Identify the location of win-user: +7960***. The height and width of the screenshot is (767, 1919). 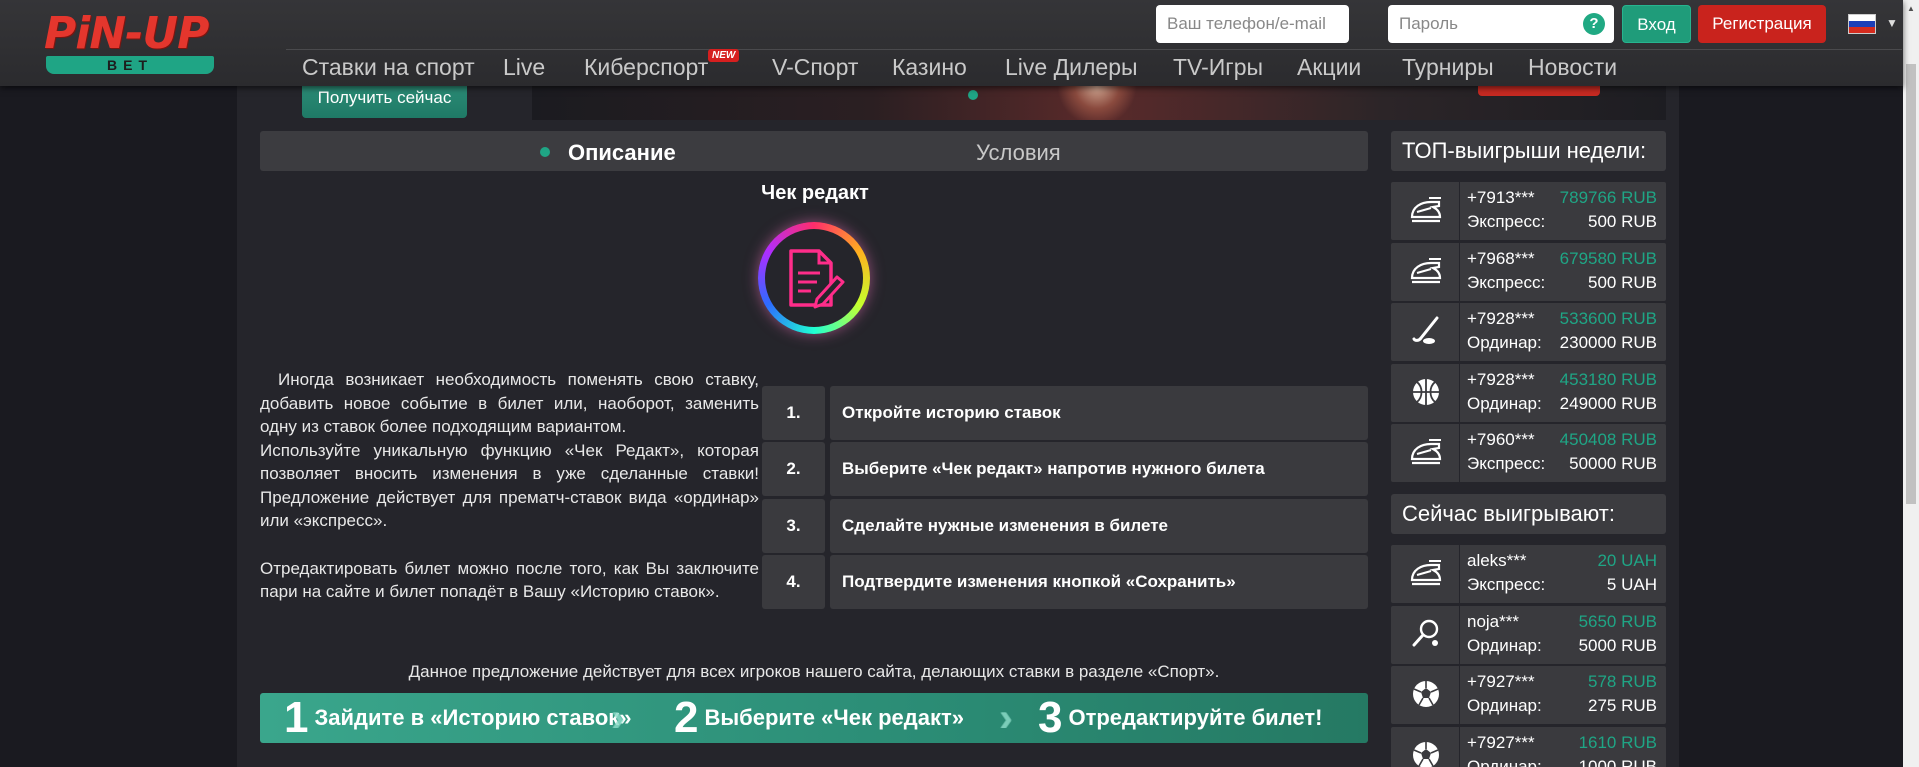
(1501, 439).